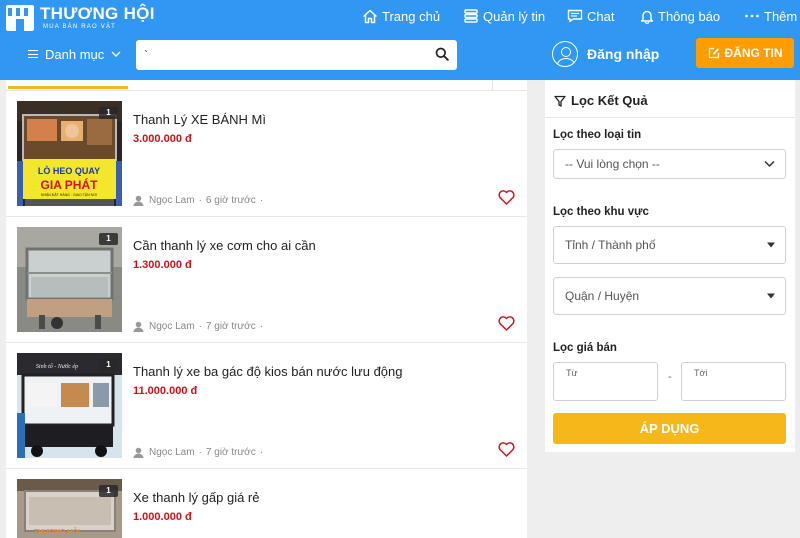  I want to click on price-from-input: Từ, so click(605, 381).